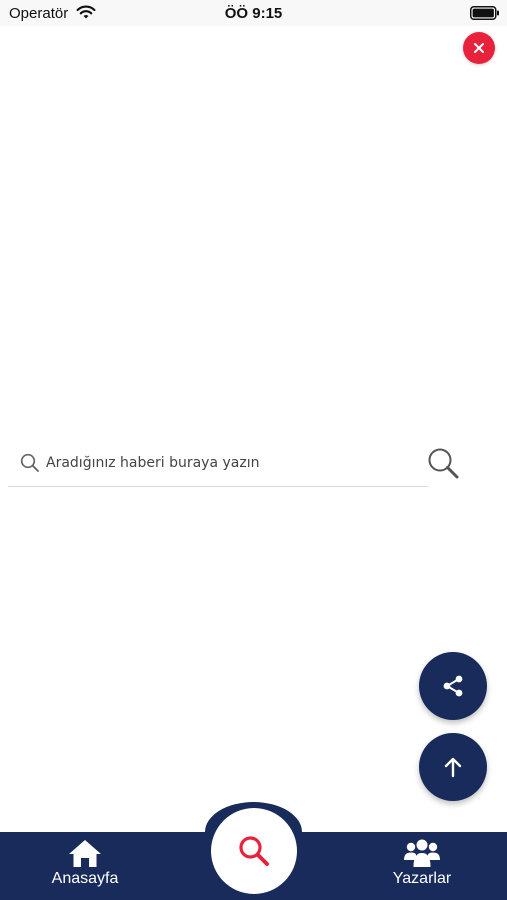  I want to click on status-time: ÖÖ 9:15, so click(253, 13).